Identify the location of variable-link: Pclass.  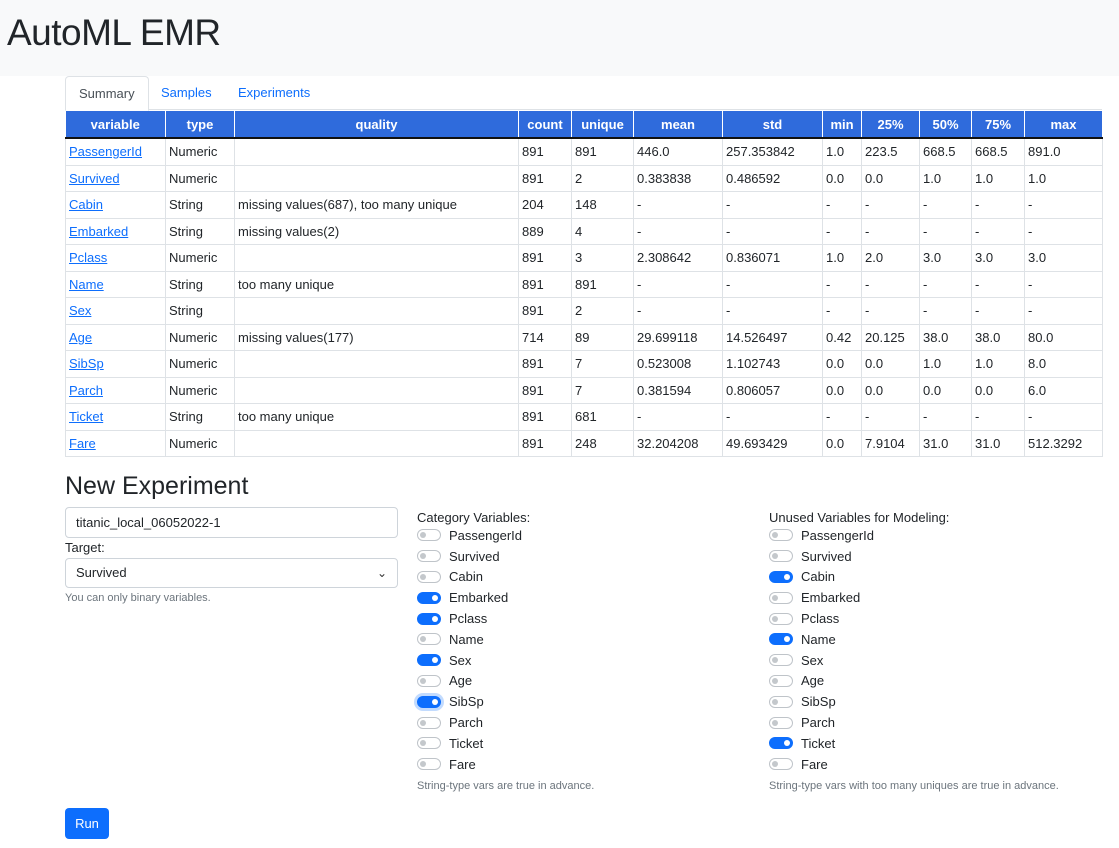
(88, 257).